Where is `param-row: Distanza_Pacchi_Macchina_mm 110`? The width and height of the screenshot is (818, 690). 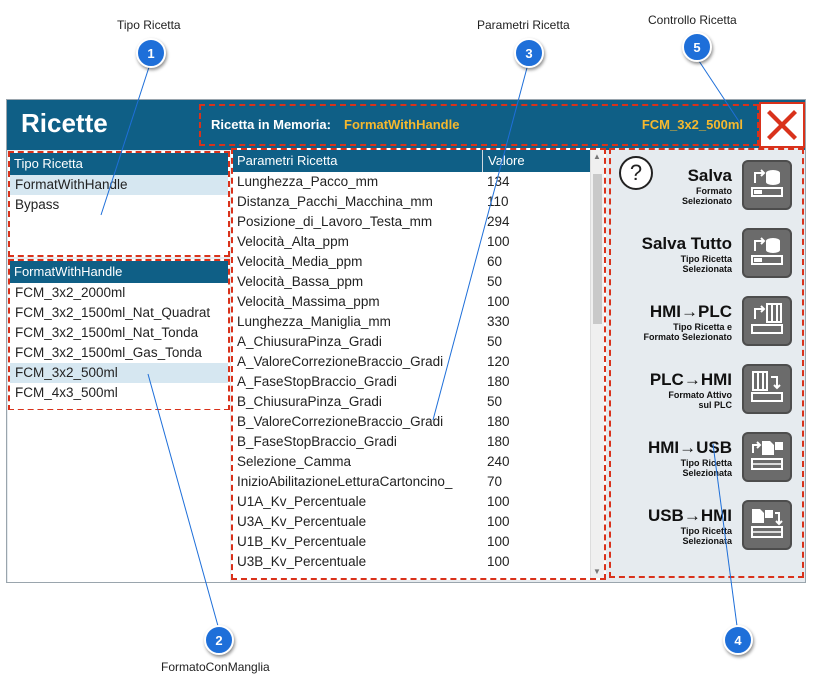
param-row: Distanza_Pacchi_Macchina_mm 110 is located at coordinates (412, 202).